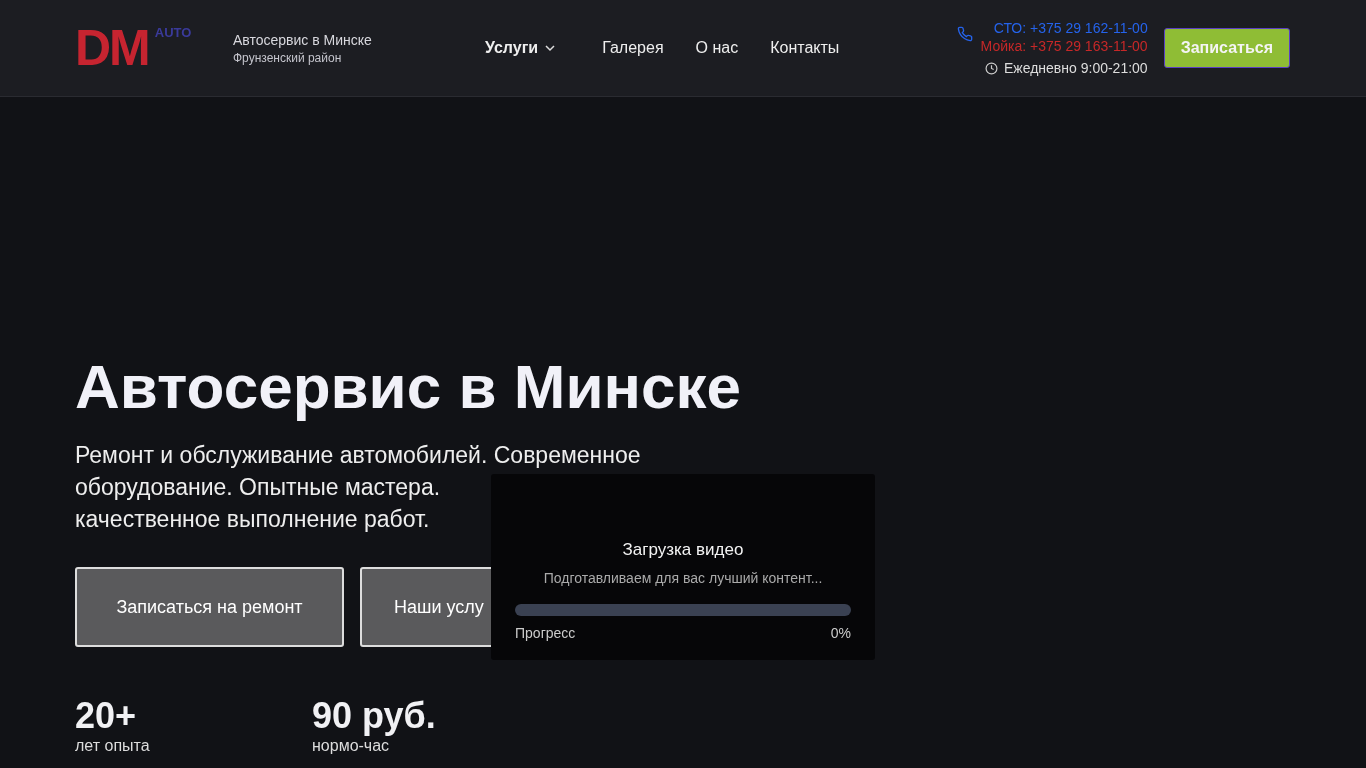 The width and height of the screenshot is (1366, 768). Describe the element at coordinates (358, 455) in the screenshot. I see `hero-description-line: Ремонт и обслуживание автомобилей. Современное` at that location.